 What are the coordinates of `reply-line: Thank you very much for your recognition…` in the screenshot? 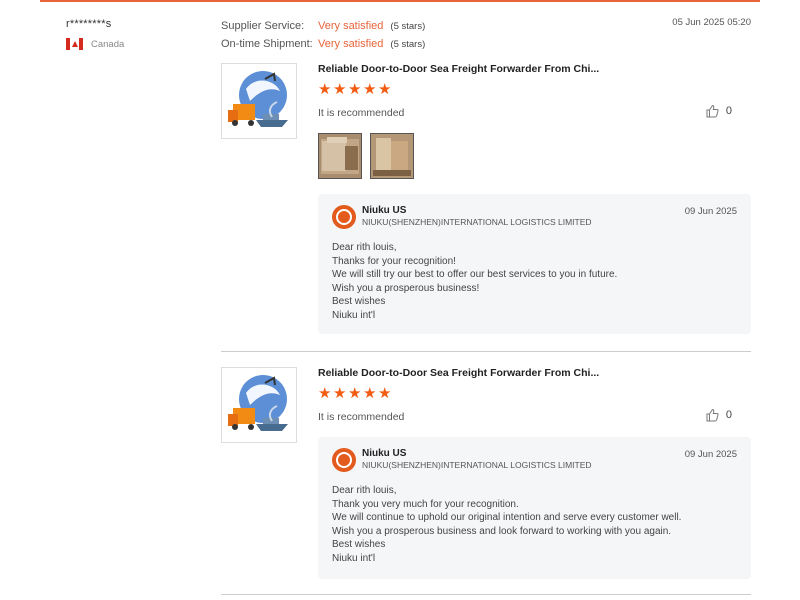 It's located at (425, 504).